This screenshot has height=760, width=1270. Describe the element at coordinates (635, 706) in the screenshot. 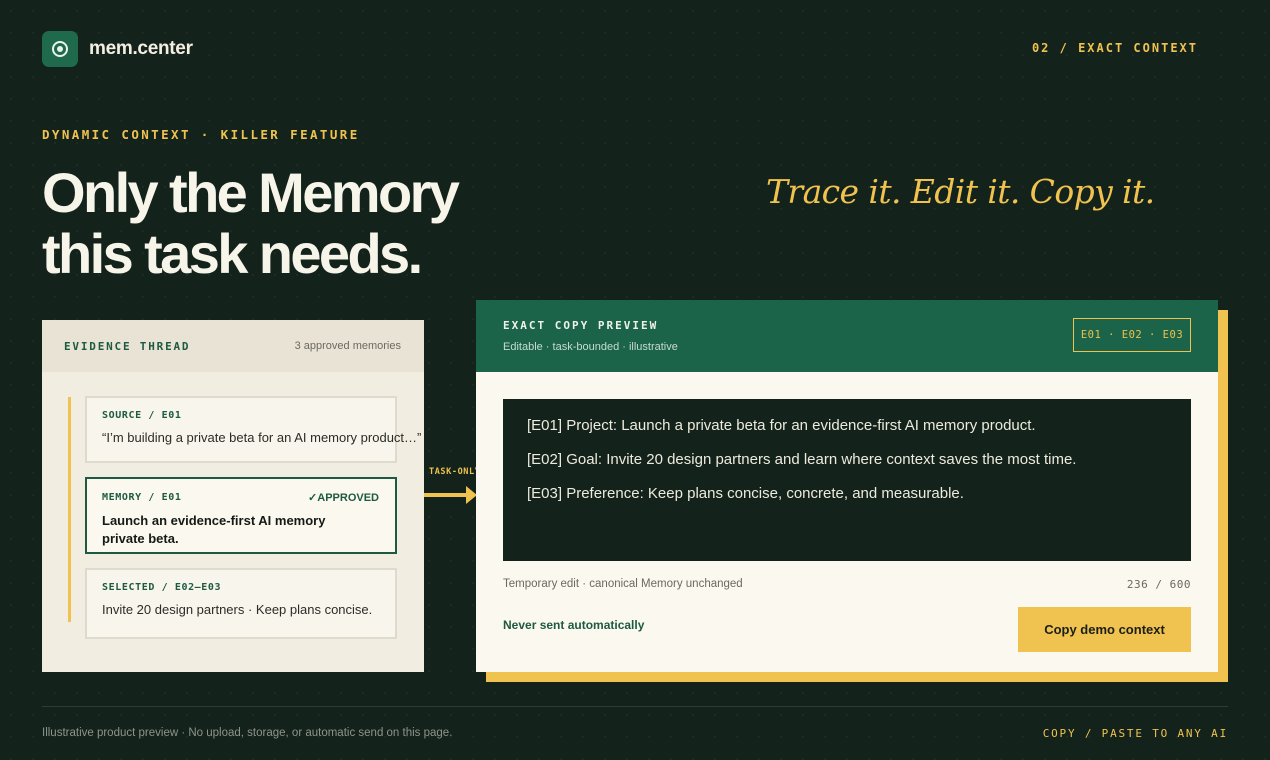

I see `footer-divider` at that location.